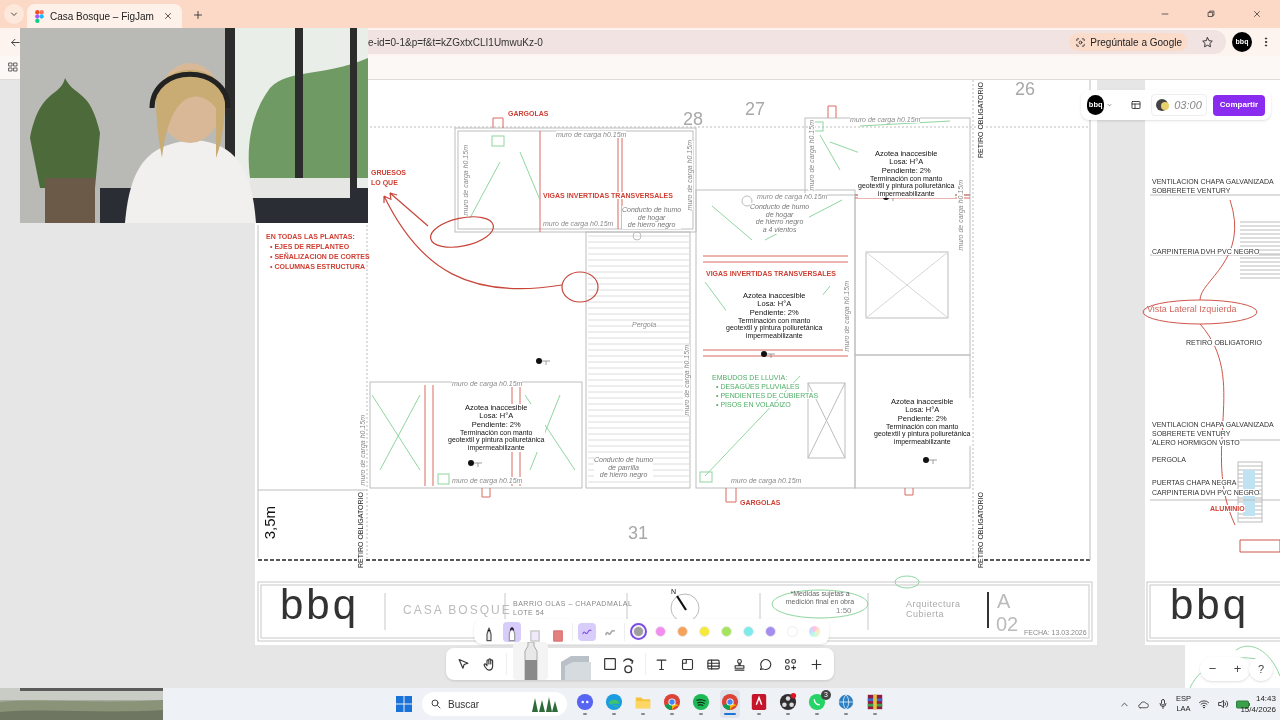  Describe the element at coordinates (464, 704) in the screenshot. I see `search-placeholder: Buscar` at that location.